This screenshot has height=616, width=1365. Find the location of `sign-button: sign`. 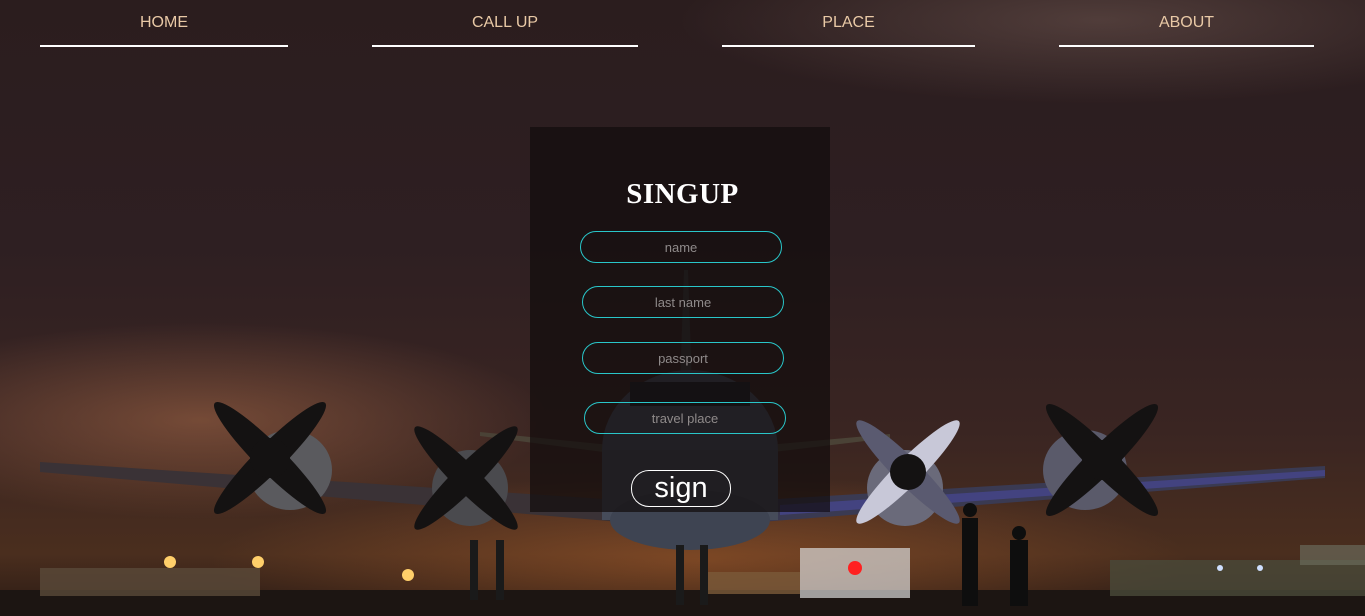

sign-button: sign is located at coordinates (681, 488).